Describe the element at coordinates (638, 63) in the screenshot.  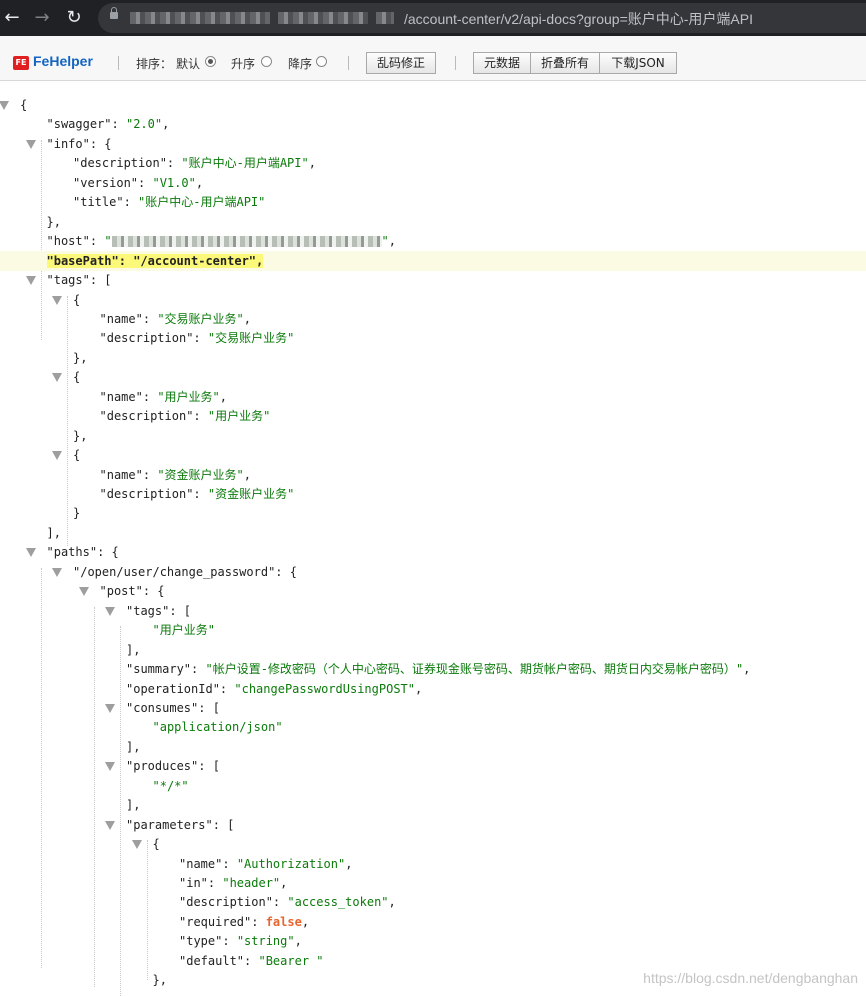
I see `download-json-button: 下载JSON` at that location.